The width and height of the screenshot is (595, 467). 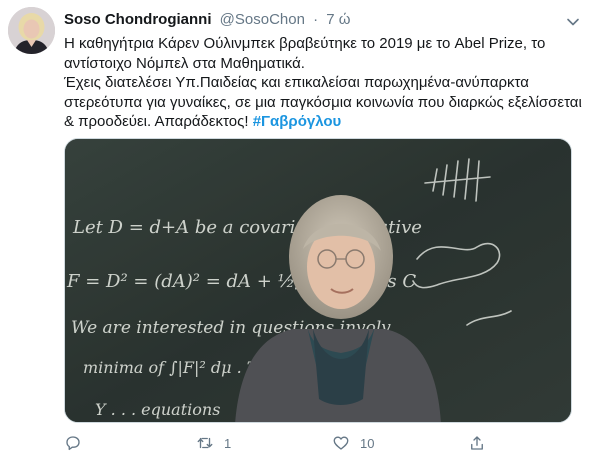 I want to click on reply-button, so click(x=78, y=443).